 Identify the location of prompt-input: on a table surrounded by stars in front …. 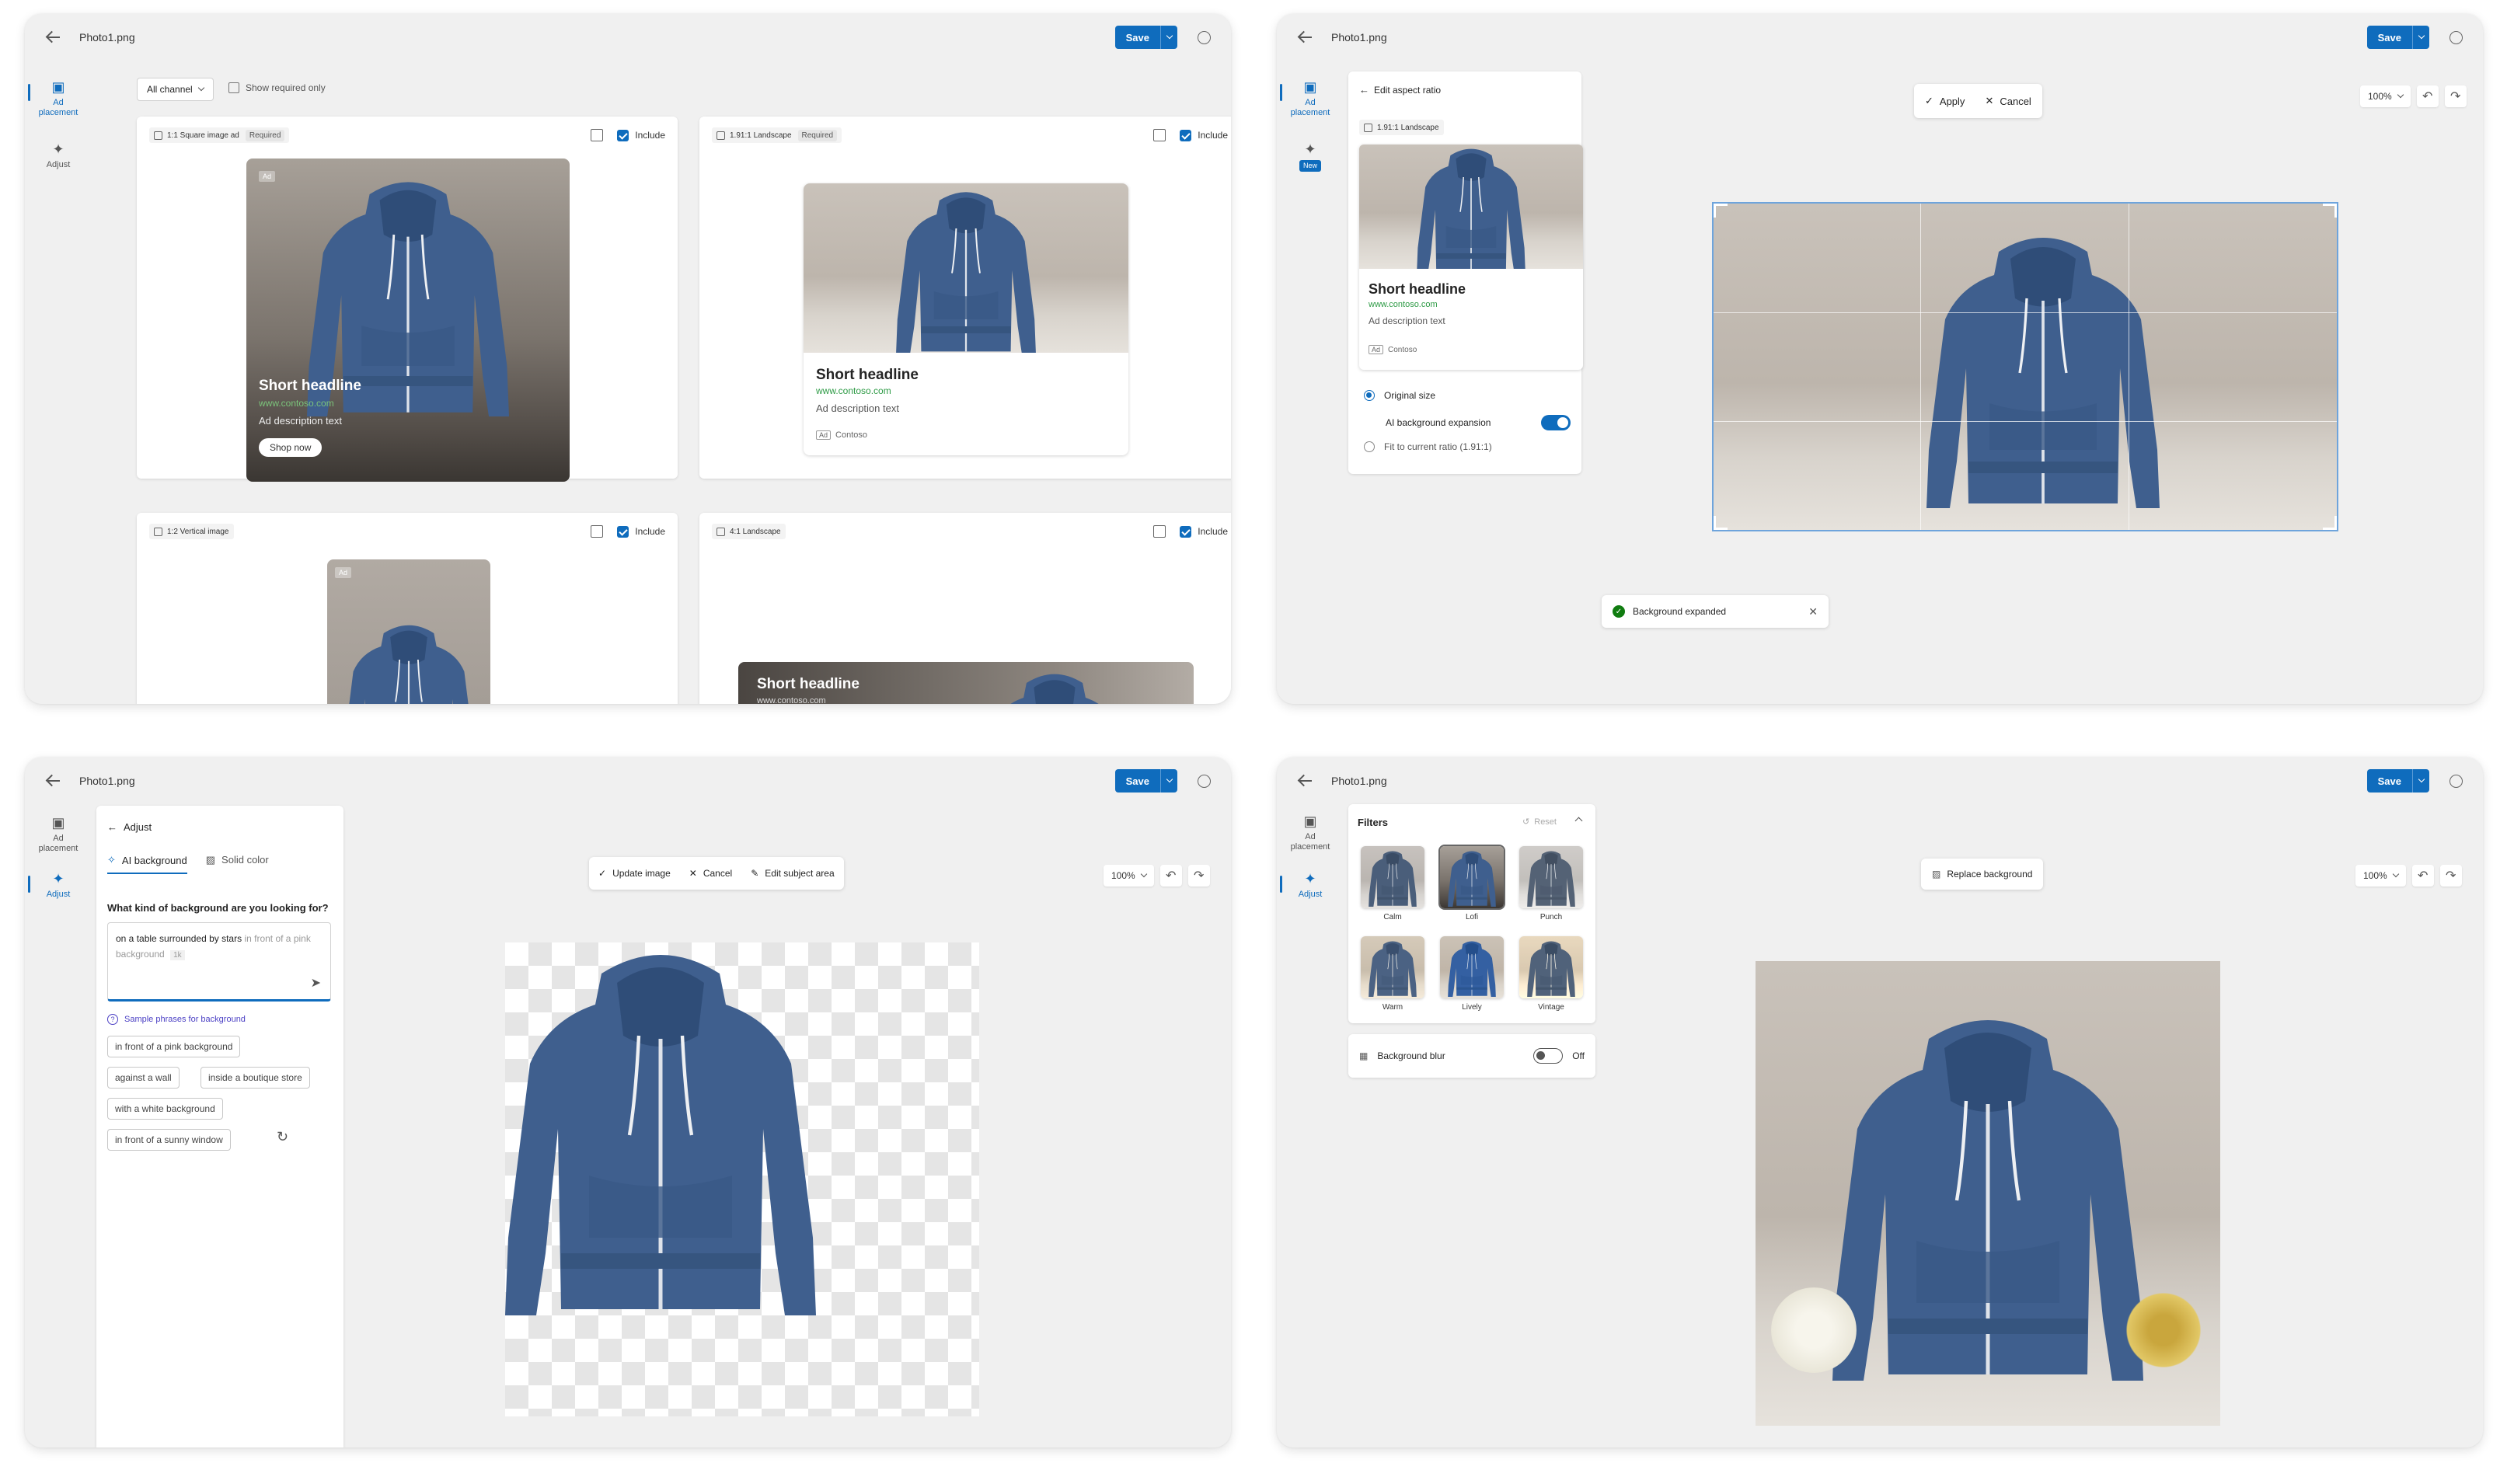
(219, 962).